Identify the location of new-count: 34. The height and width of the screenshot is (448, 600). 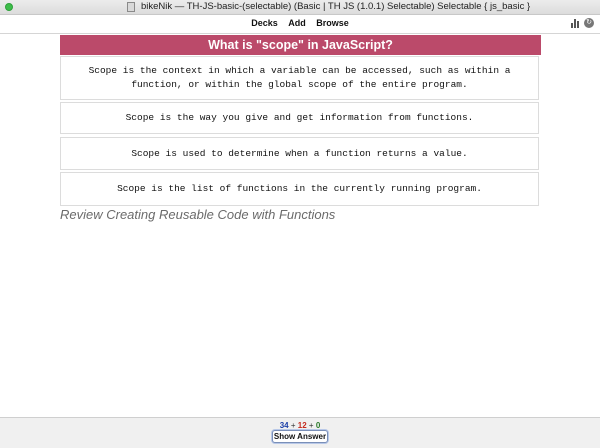
(284, 425).